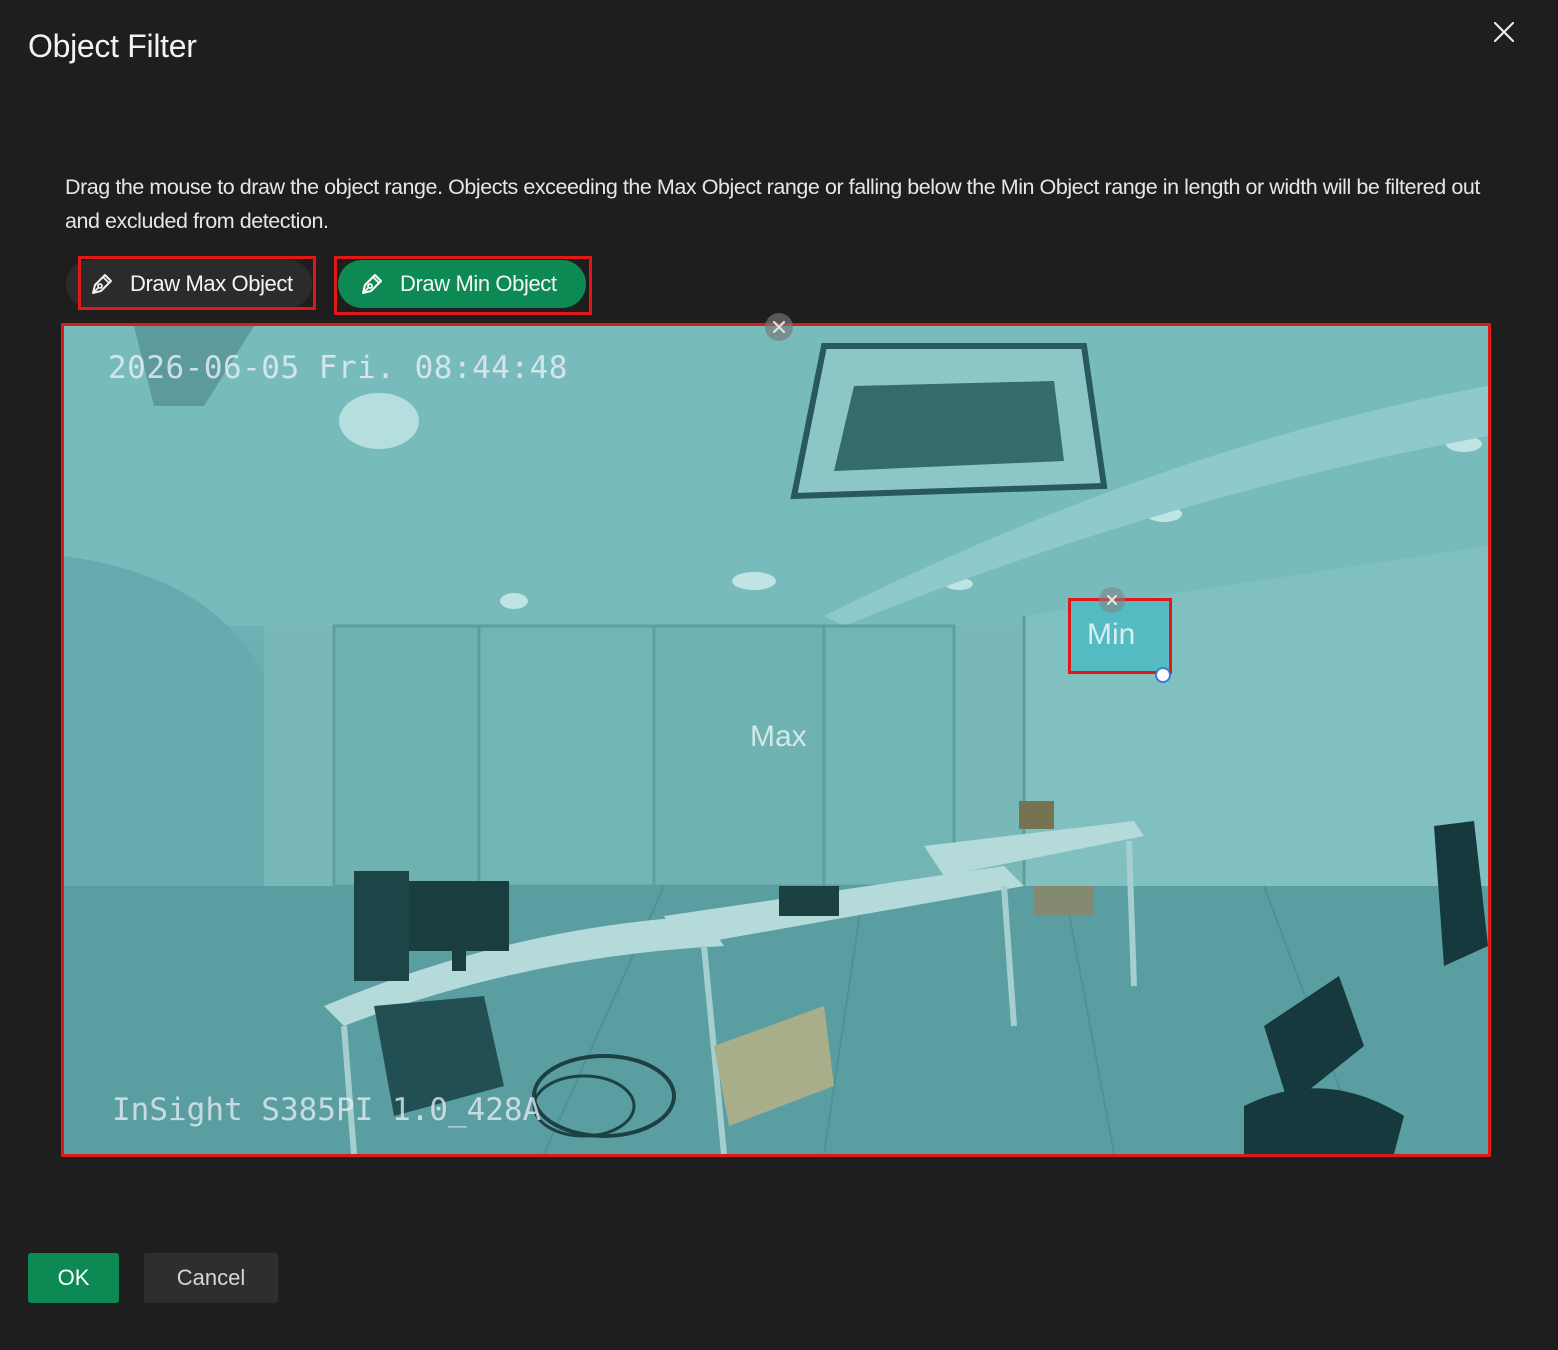 This screenshot has width=1558, height=1350. I want to click on remove-min-object-button, so click(1112, 600).